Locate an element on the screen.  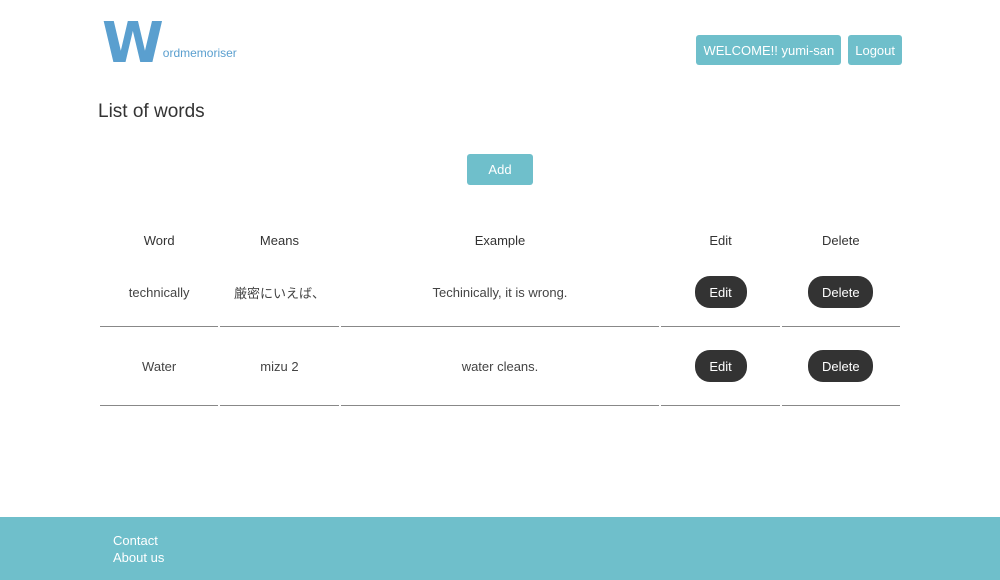
column-header-delete: Delete is located at coordinates (841, 240).